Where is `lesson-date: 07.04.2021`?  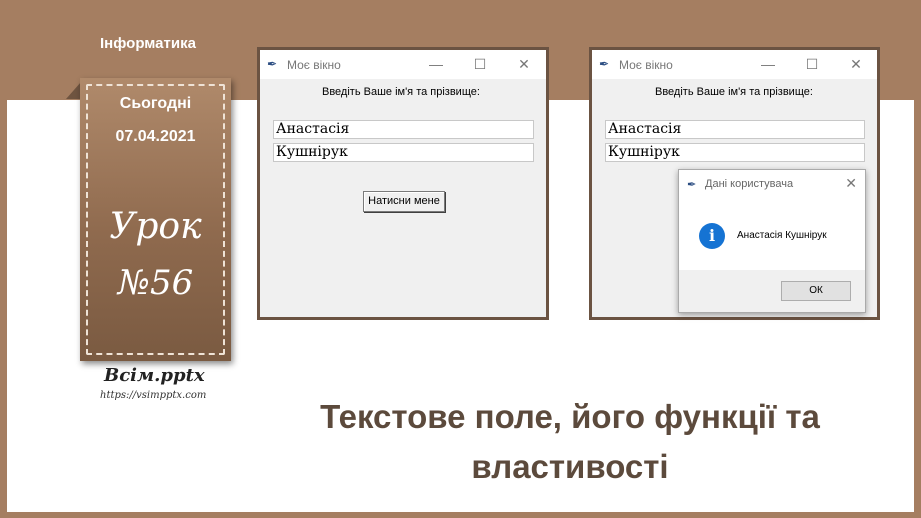 lesson-date: 07.04.2021 is located at coordinates (155, 136).